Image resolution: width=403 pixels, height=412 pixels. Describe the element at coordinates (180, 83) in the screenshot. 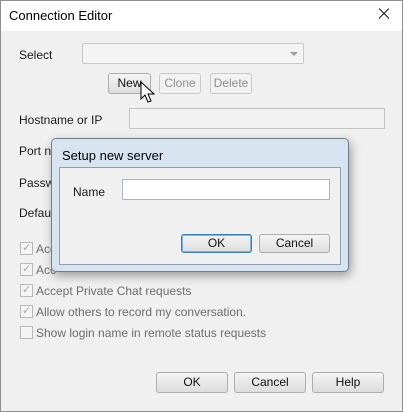

I see `clone-button: Clone` at that location.